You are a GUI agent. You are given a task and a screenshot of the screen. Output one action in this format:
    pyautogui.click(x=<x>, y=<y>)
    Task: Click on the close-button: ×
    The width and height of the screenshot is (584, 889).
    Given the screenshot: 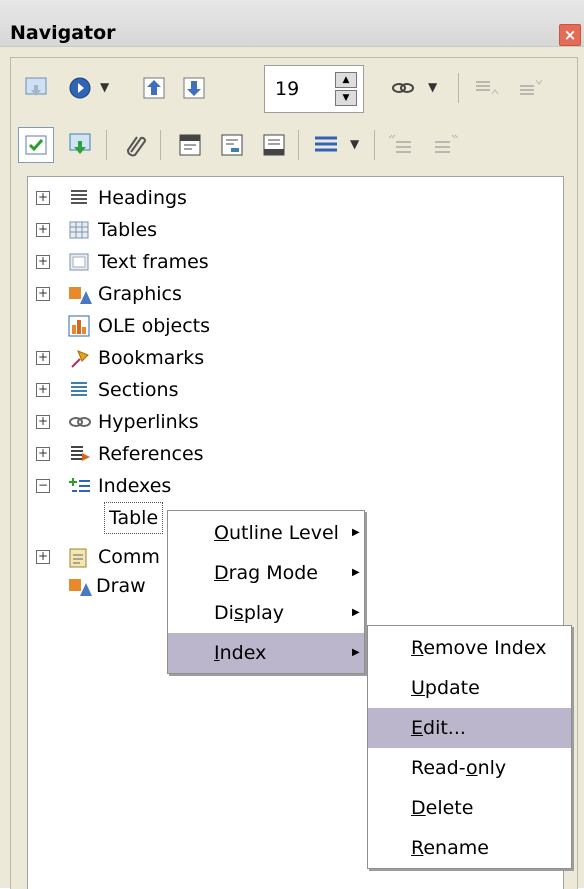 What is the action you would take?
    pyautogui.click(x=570, y=35)
    